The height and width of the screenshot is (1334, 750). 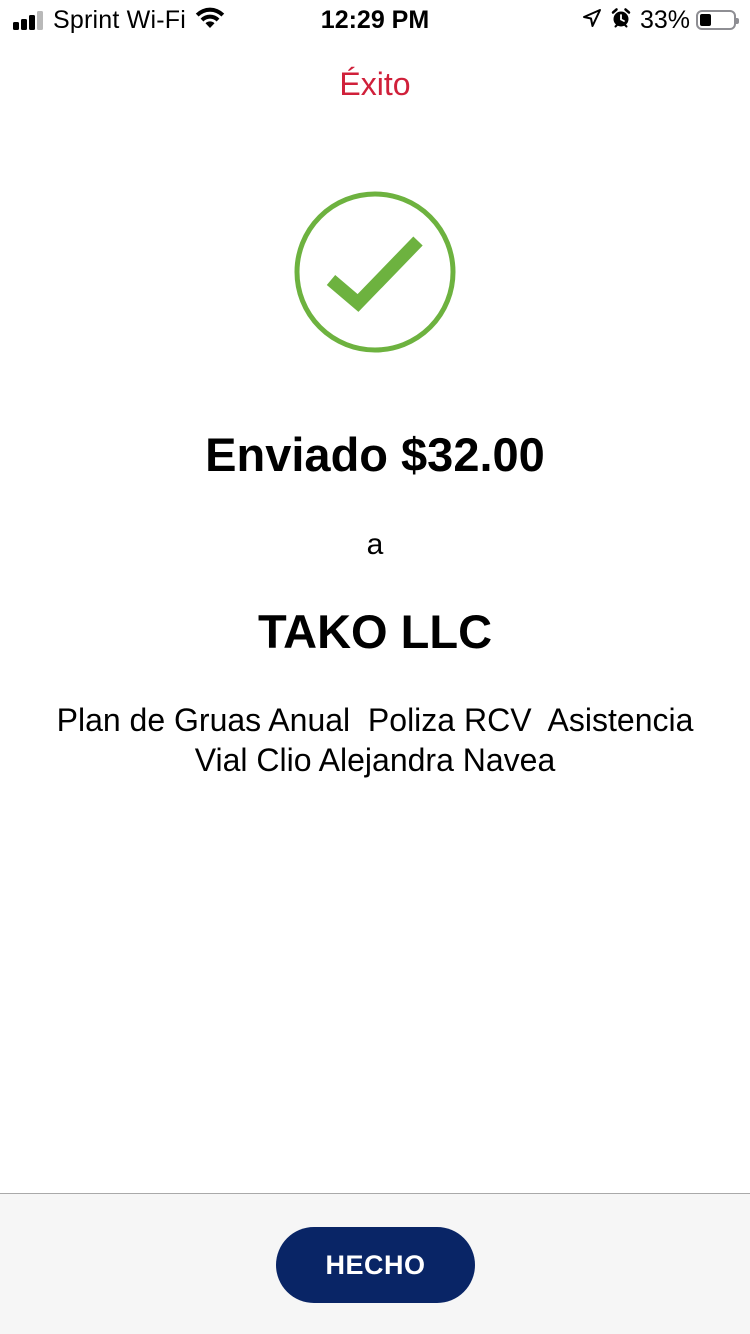 I want to click on check-circle-icon, so click(x=375, y=272).